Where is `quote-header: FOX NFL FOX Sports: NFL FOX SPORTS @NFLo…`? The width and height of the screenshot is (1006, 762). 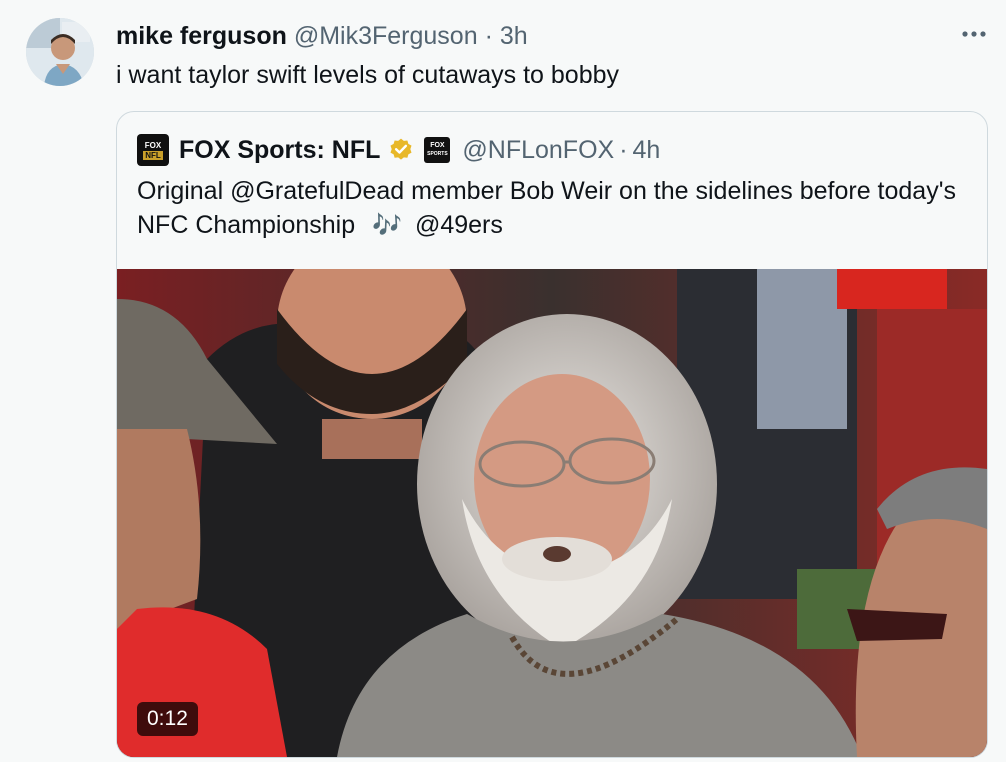
quote-header: FOX NFL FOX Sports: NFL FOX SPORTS @NFLo… is located at coordinates (398, 150).